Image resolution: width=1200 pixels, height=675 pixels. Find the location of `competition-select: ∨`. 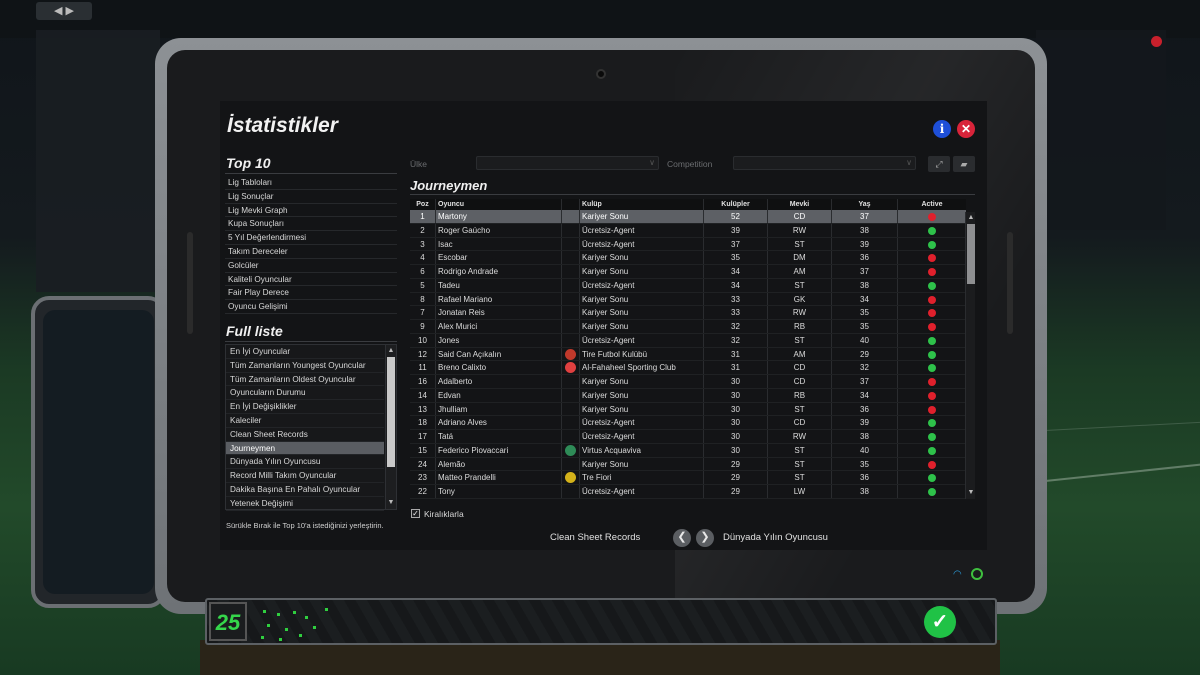

competition-select: ∨ is located at coordinates (824, 163).